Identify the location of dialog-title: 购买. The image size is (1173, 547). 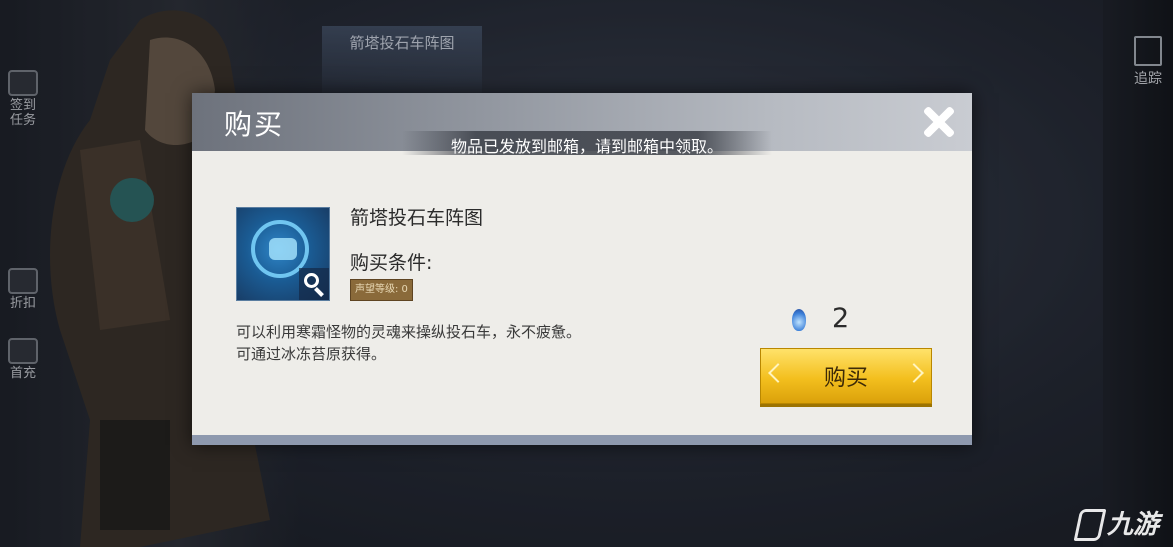
(254, 124).